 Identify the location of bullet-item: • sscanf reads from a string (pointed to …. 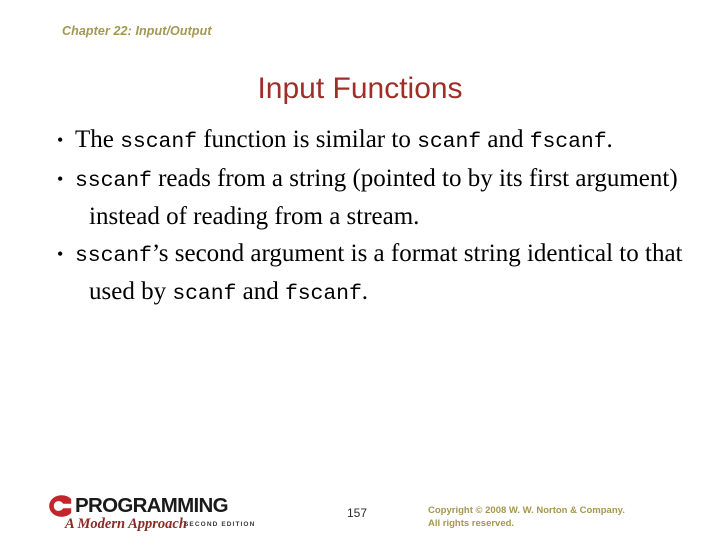
(364, 198).